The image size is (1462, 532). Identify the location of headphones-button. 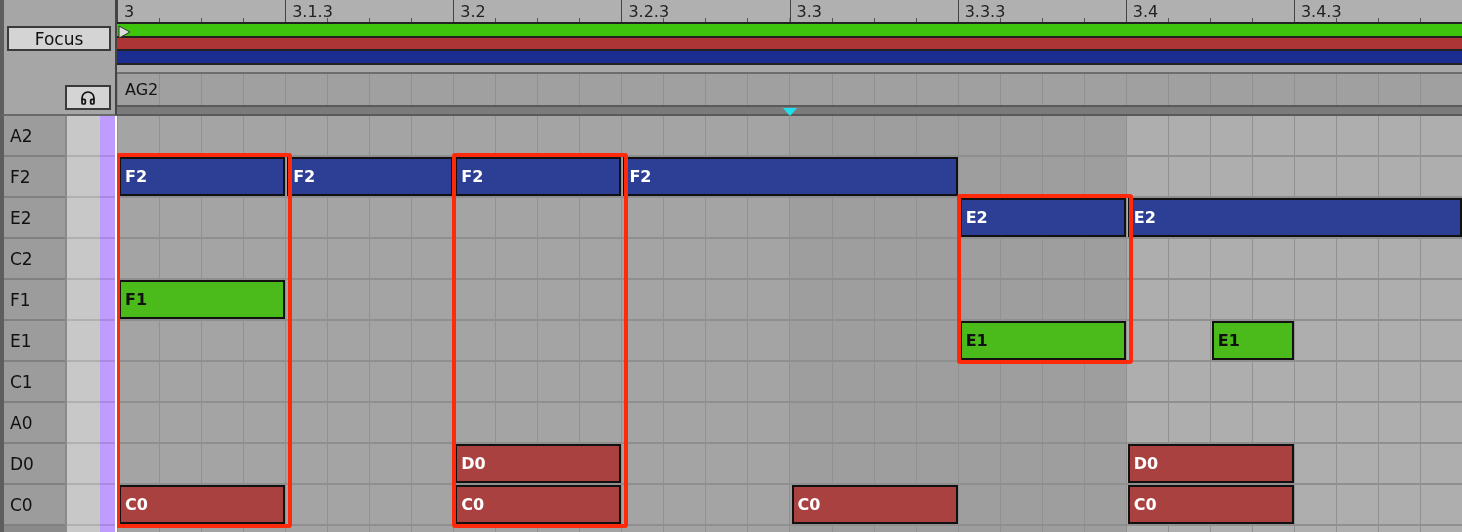
(88, 97).